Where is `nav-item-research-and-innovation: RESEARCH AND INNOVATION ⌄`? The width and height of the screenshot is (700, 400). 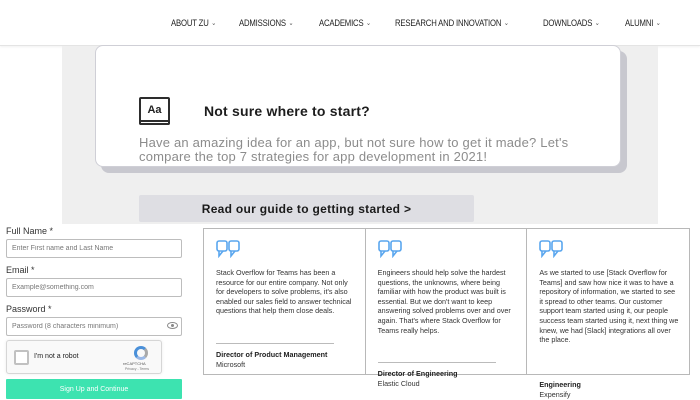 nav-item-research-and-innovation: RESEARCH AND INNOVATION ⌄ is located at coordinates (452, 23).